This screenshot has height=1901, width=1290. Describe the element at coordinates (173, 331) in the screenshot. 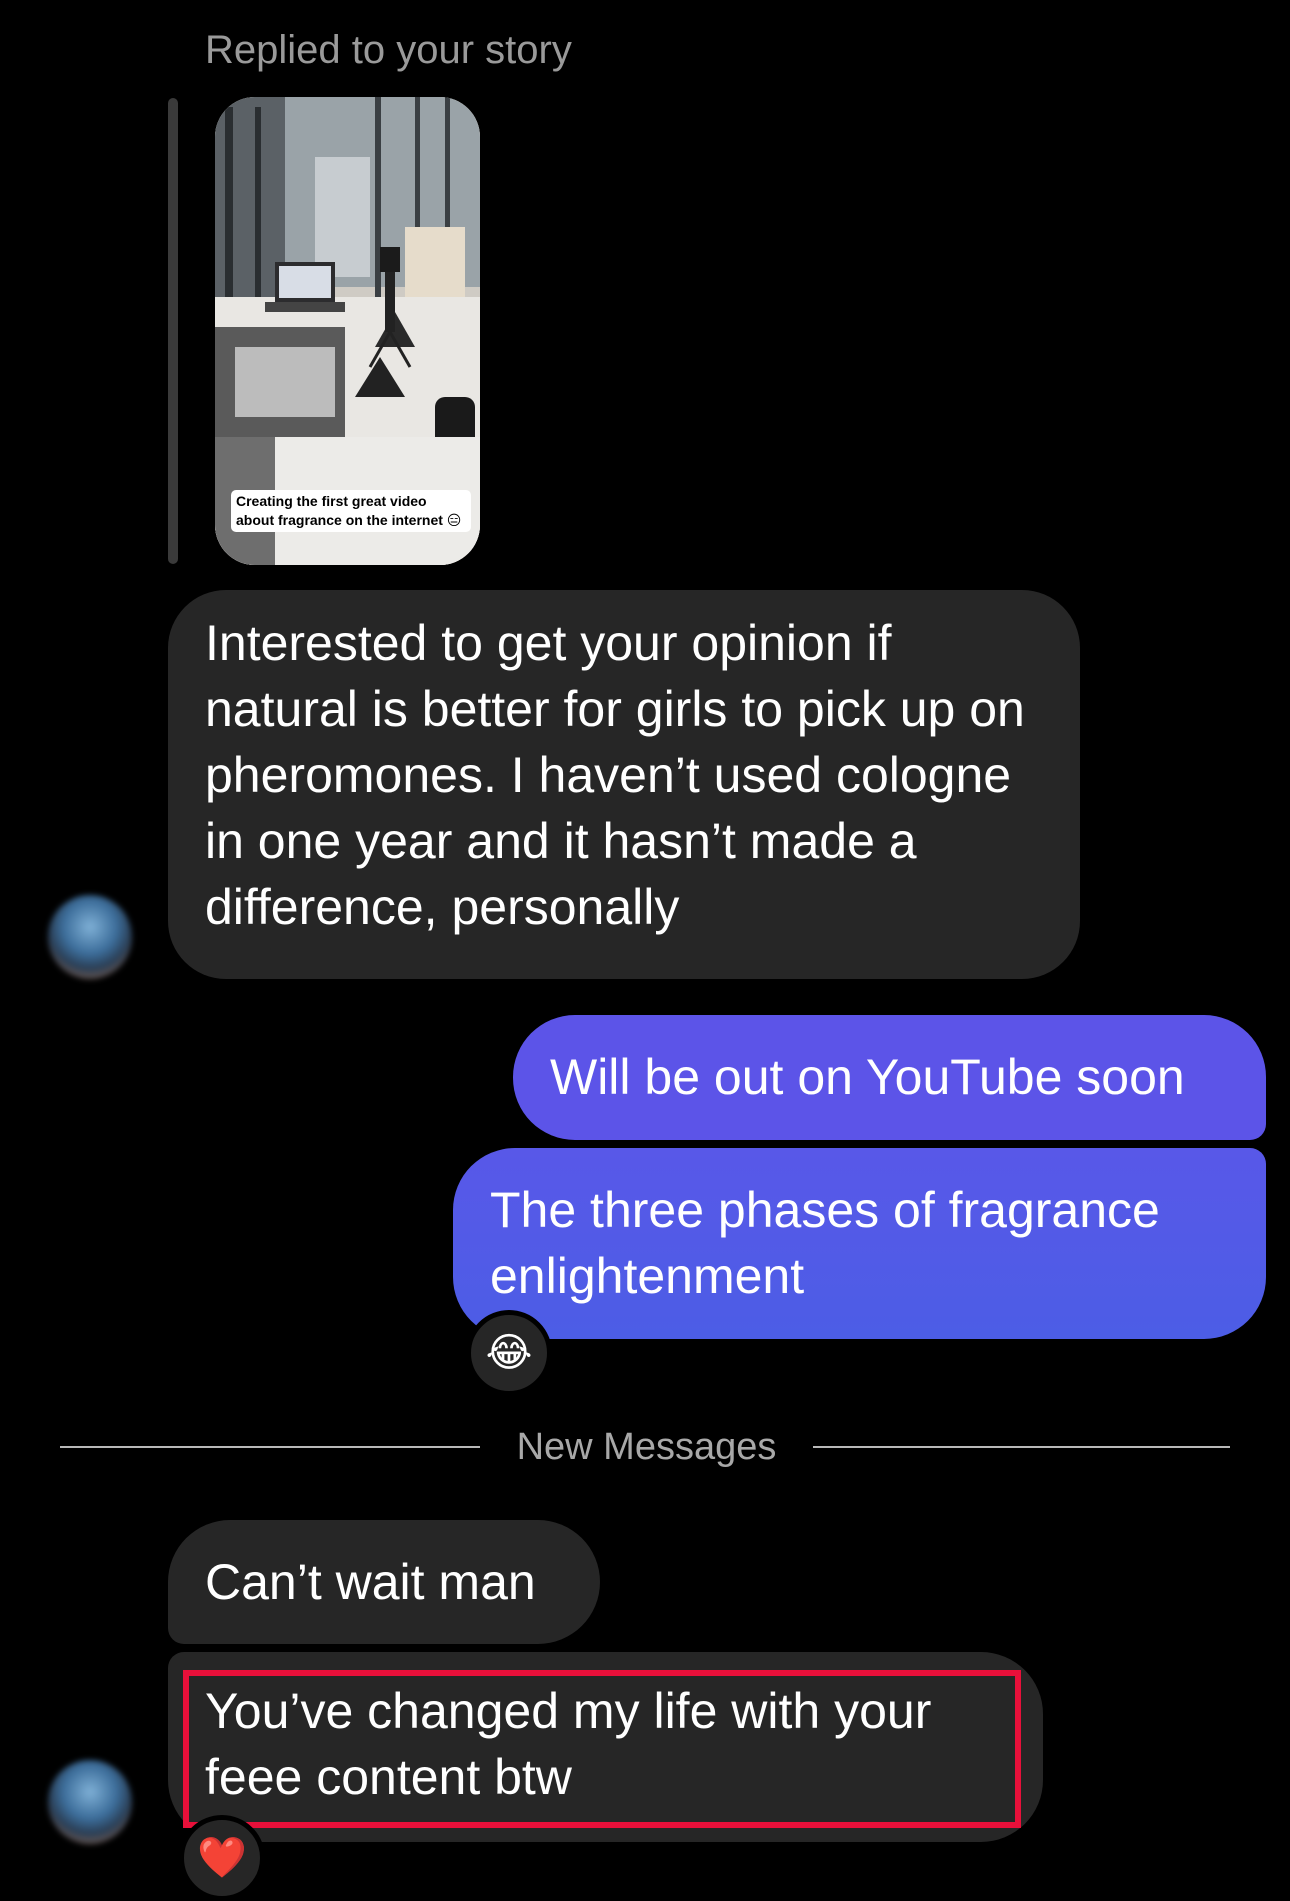

I see `story-reply-bar` at that location.